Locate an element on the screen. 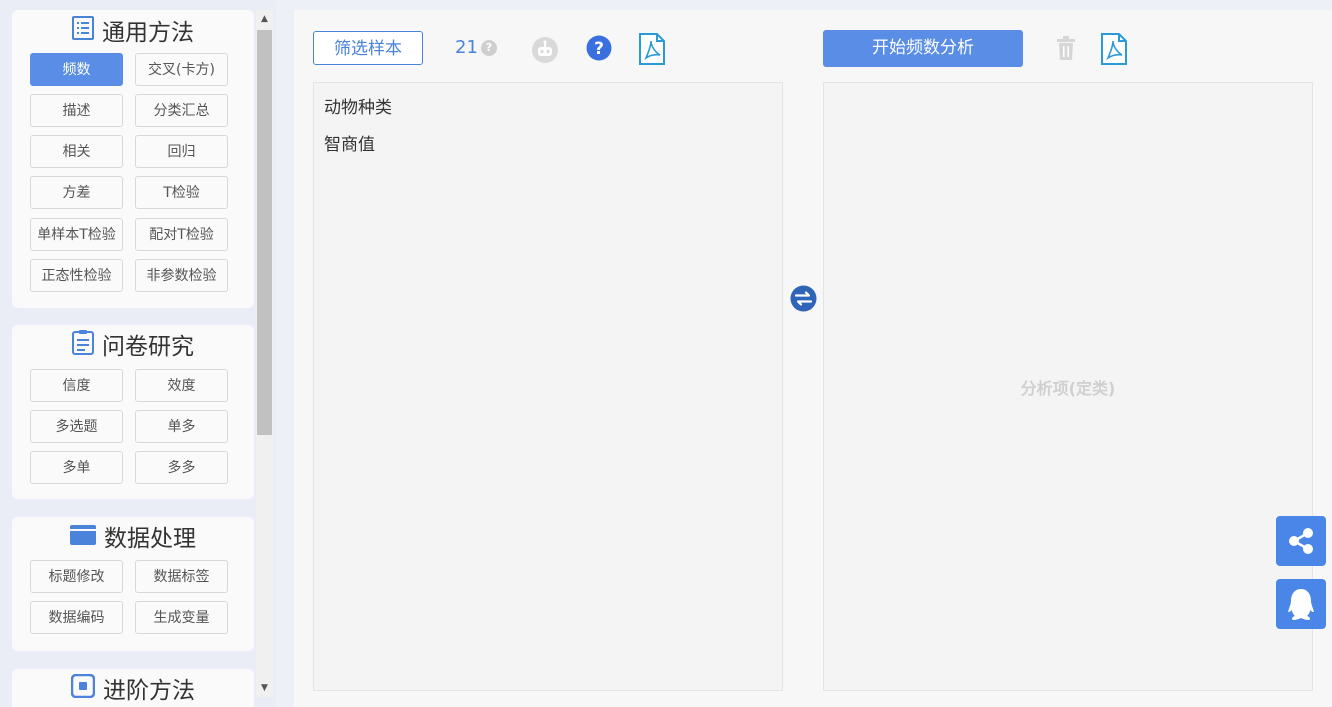 This screenshot has width=1332, height=707. section-title-text: 问卷研究 is located at coordinates (148, 347).